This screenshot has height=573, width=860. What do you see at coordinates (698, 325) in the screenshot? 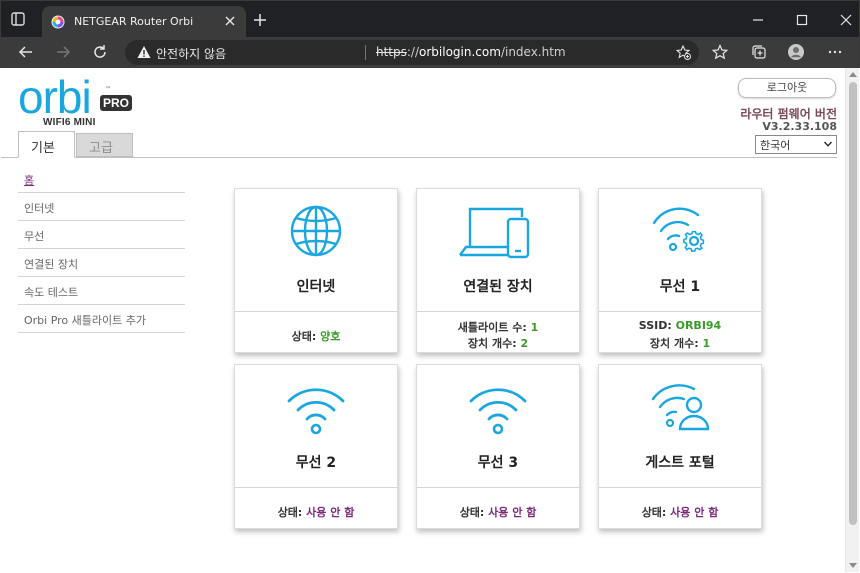
I see `ssid-value: ORBI94` at bounding box center [698, 325].